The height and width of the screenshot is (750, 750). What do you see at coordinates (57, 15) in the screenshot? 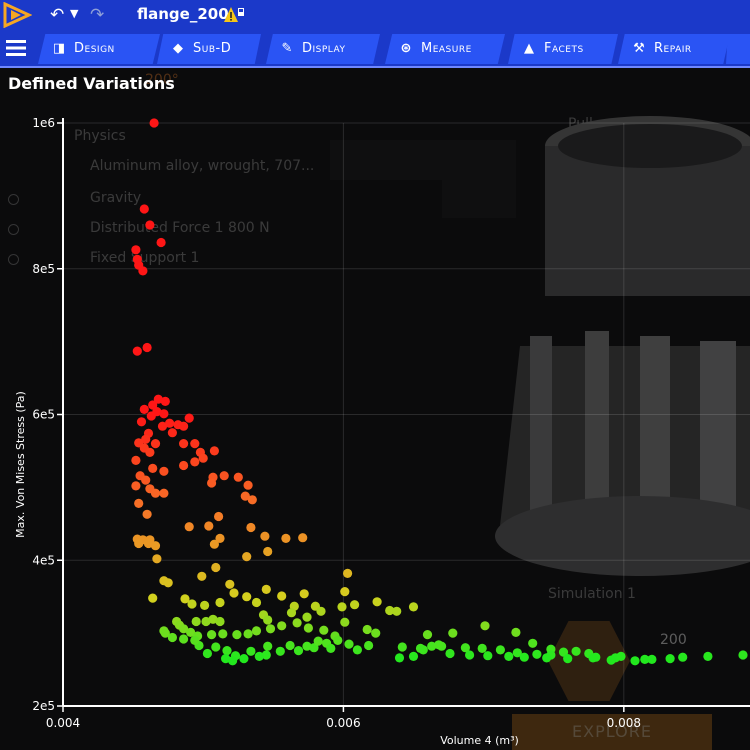
I see `undo-icon: ↶` at bounding box center [57, 15].